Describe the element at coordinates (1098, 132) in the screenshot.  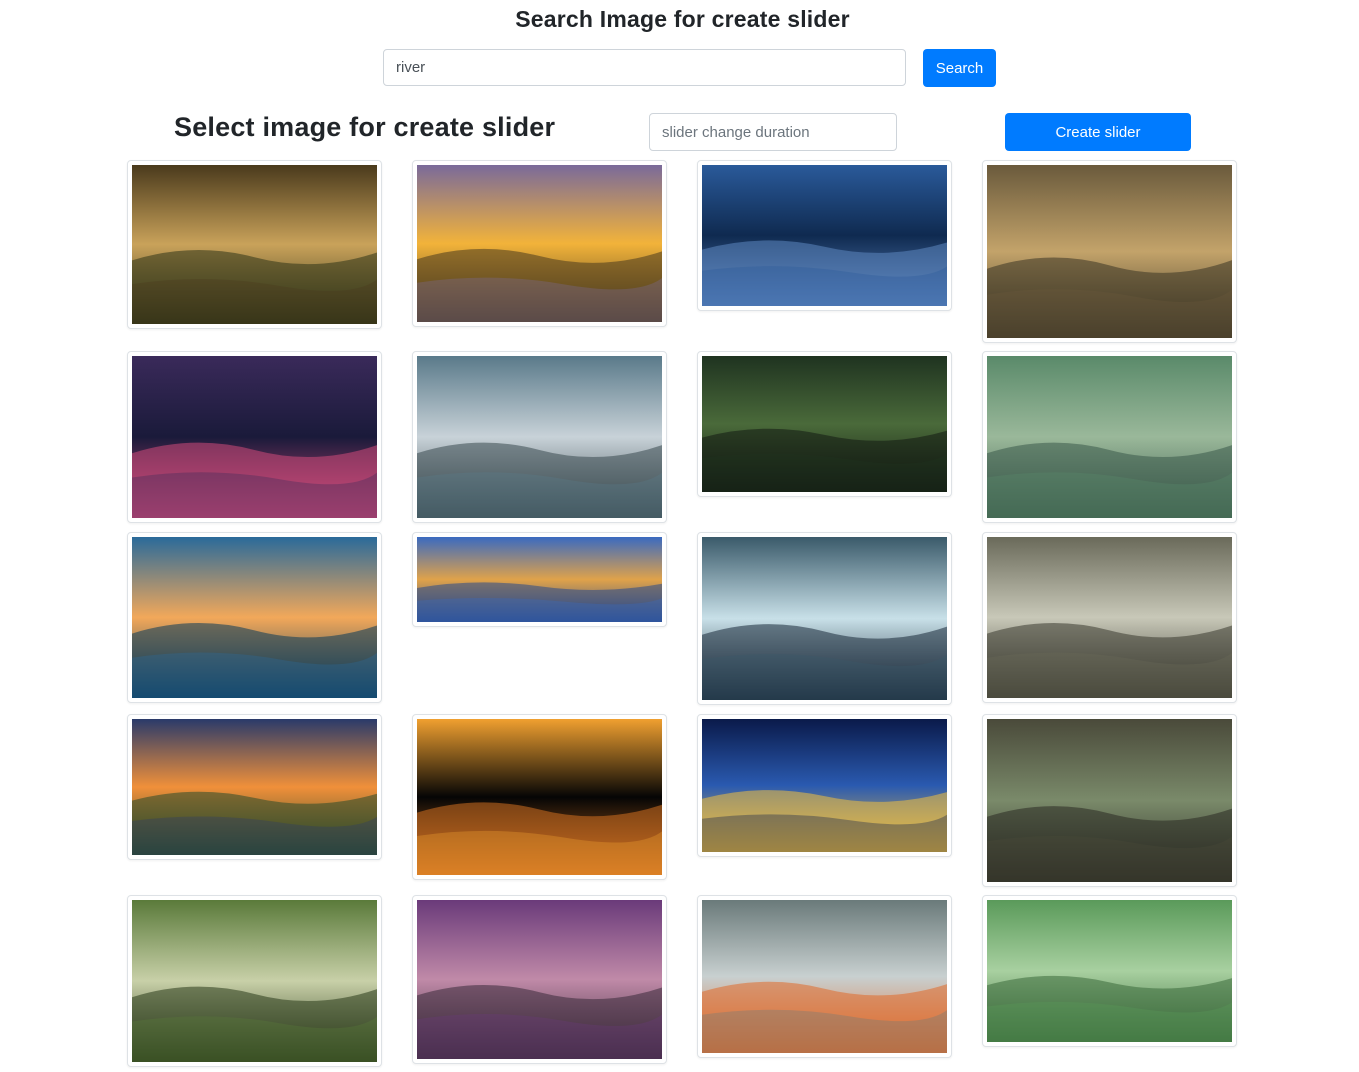
I see `create-slider-button: Create slider` at that location.